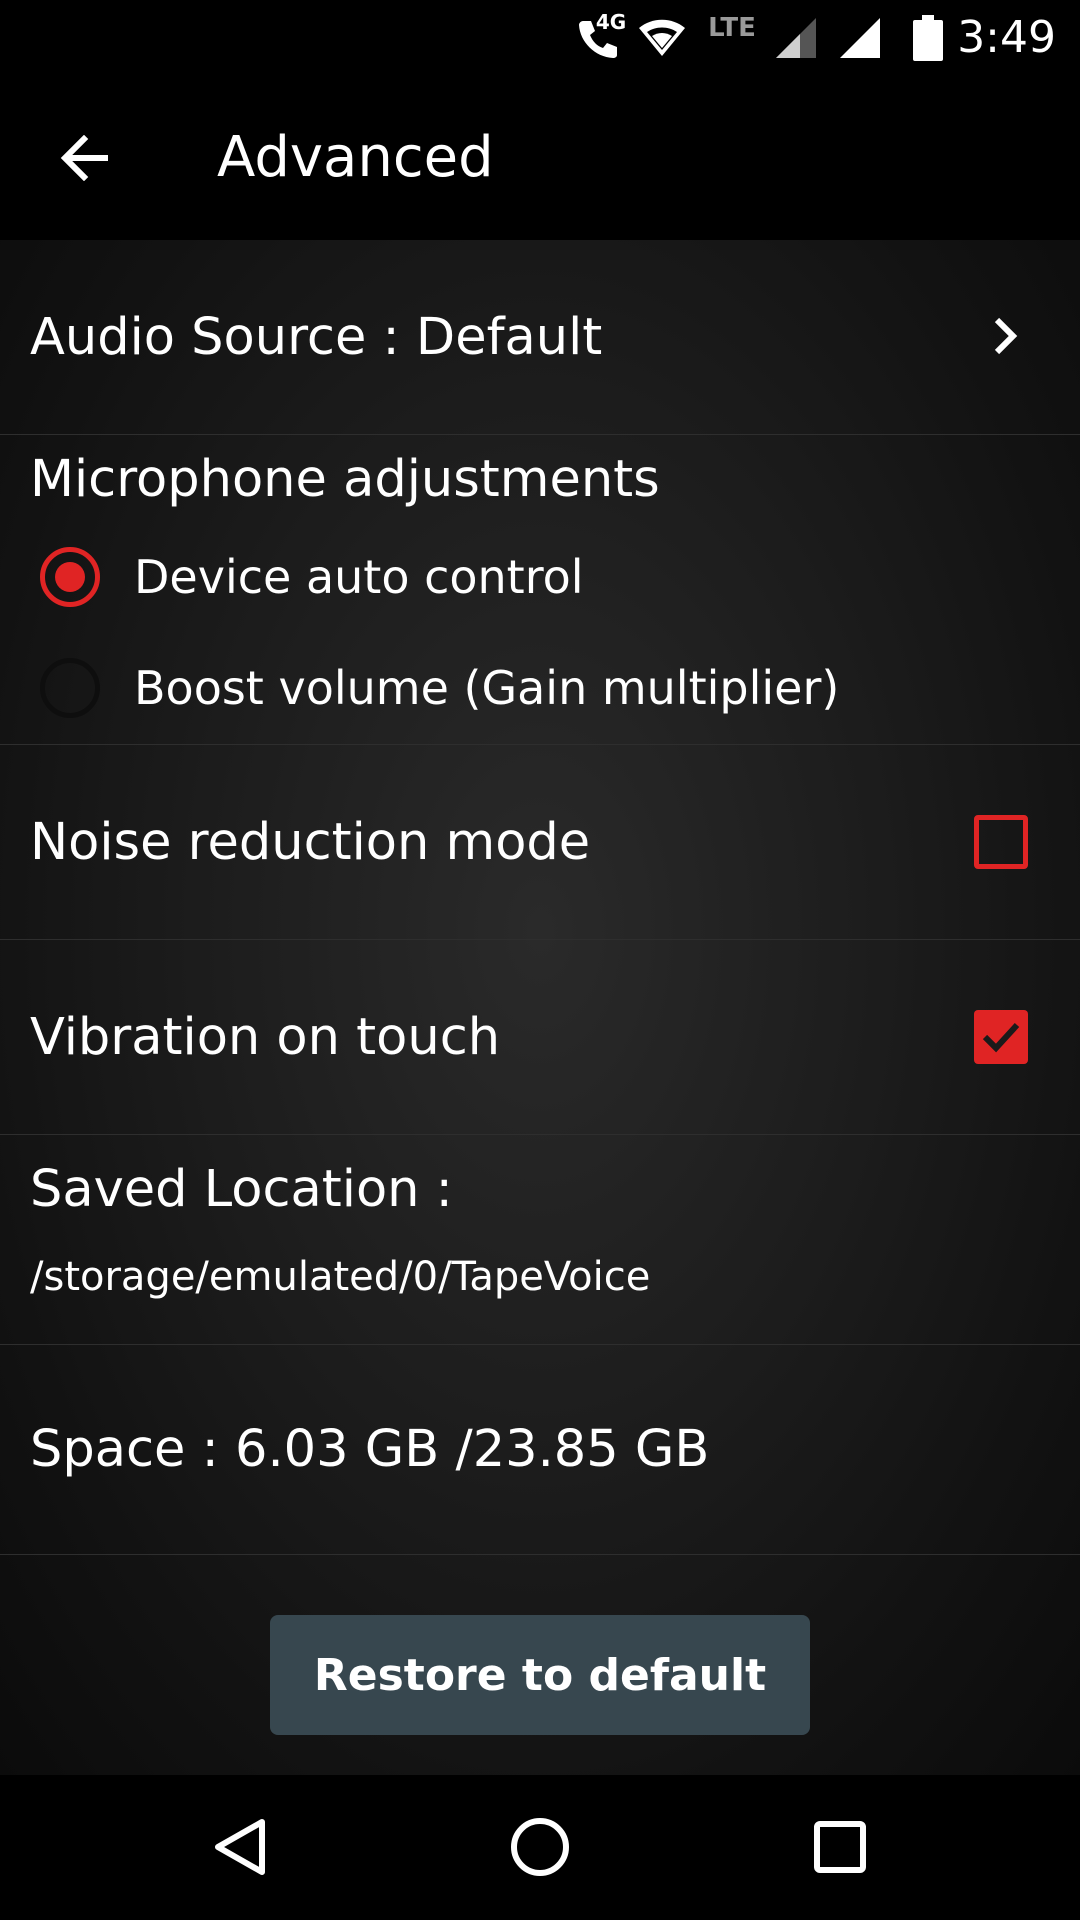 The image size is (1080, 1920). I want to click on page-title: Advanced, so click(355, 157).